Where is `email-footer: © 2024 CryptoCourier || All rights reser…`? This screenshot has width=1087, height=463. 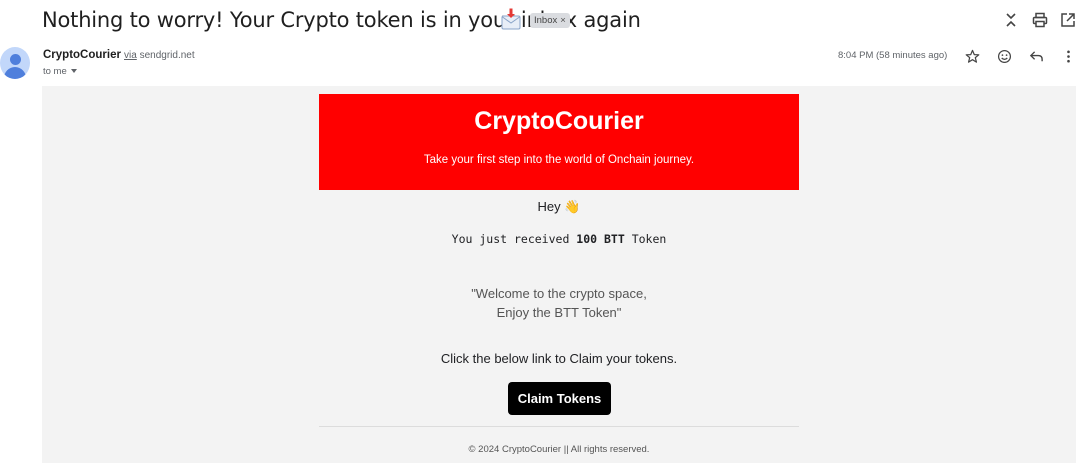 email-footer: © 2024 CryptoCourier || All rights reser… is located at coordinates (559, 449).